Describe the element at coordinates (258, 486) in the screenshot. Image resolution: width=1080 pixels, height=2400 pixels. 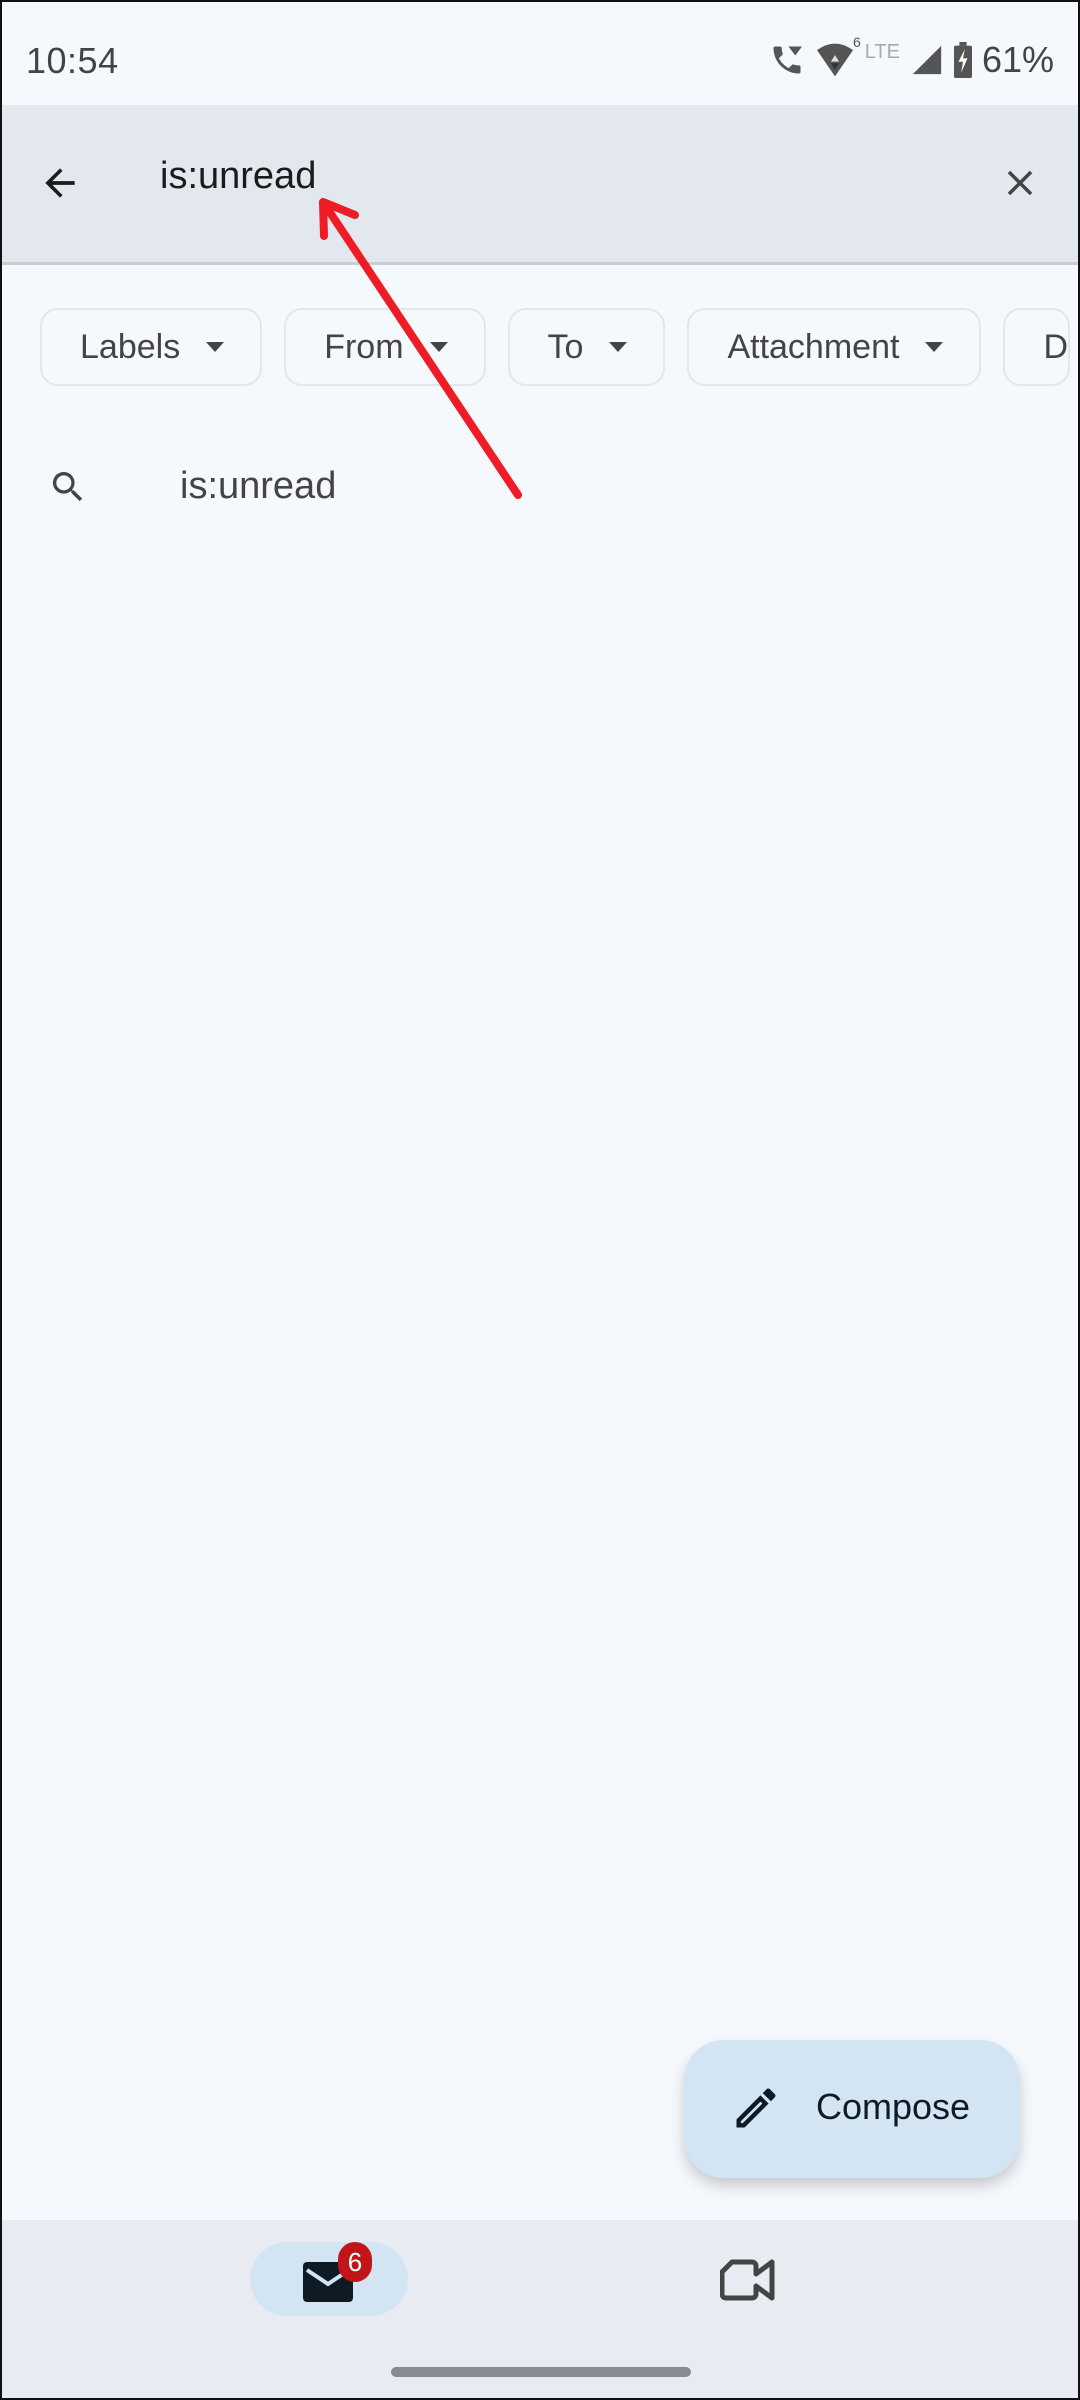
I see `suggestion-text: is:unread` at that location.